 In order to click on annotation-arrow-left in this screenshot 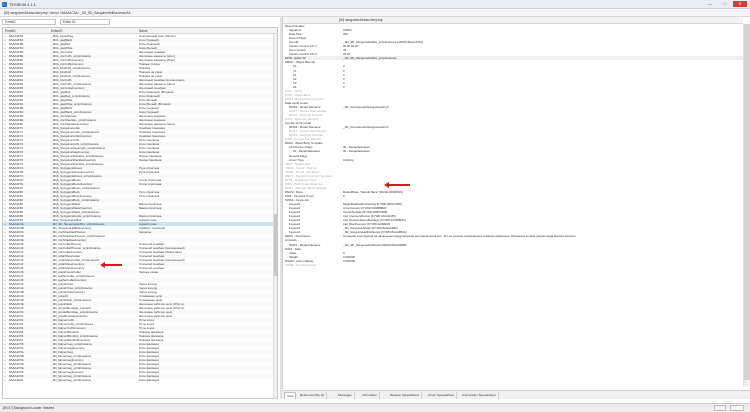, I will do `click(111, 265)`.